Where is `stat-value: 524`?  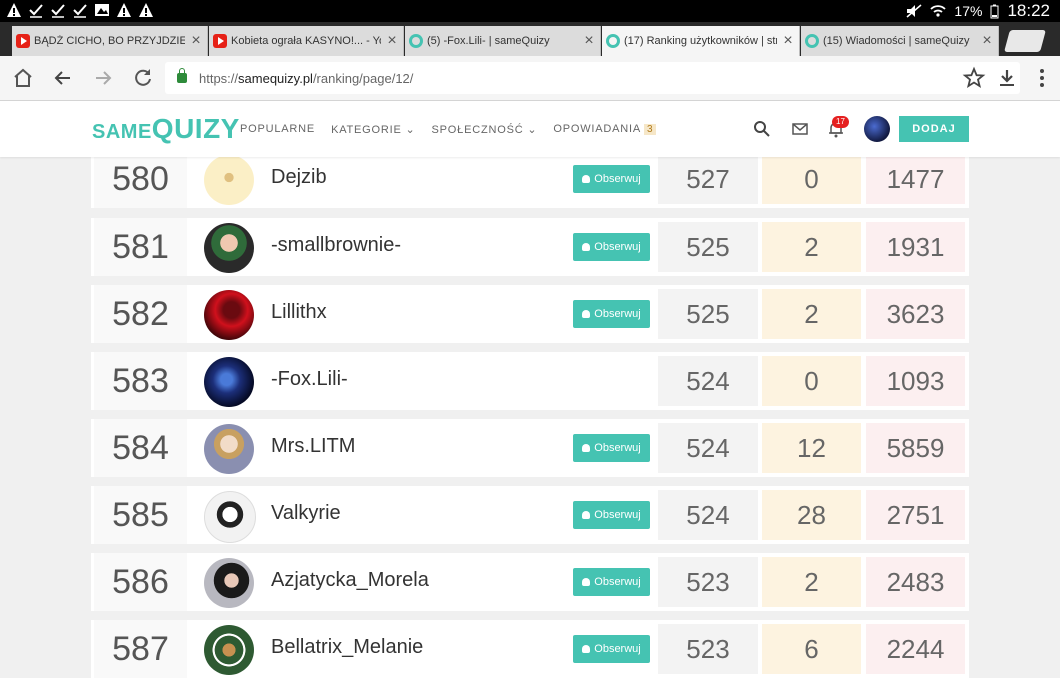
stat-value: 524 is located at coordinates (708, 381).